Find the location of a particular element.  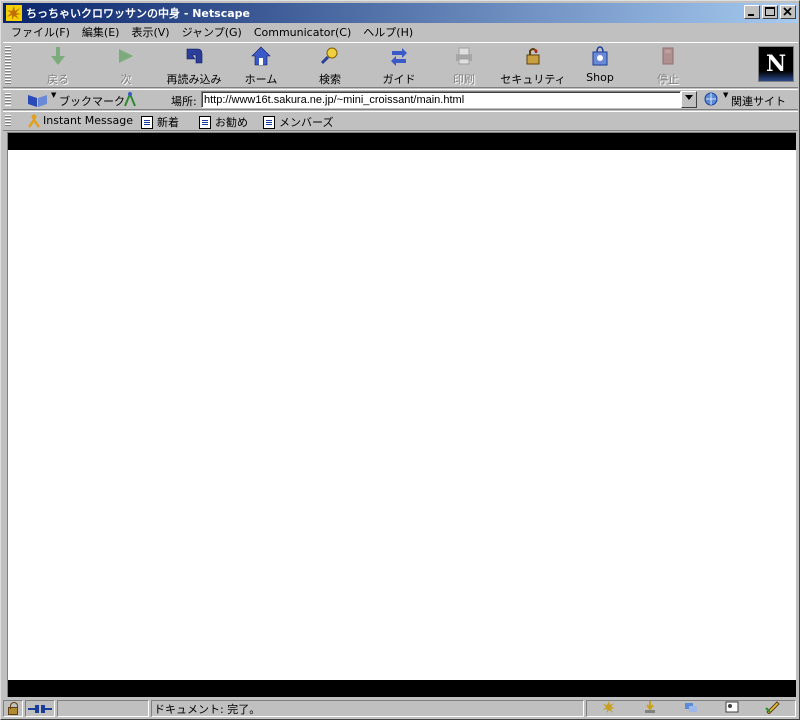

related-sites-icon is located at coordinates (712, 101).